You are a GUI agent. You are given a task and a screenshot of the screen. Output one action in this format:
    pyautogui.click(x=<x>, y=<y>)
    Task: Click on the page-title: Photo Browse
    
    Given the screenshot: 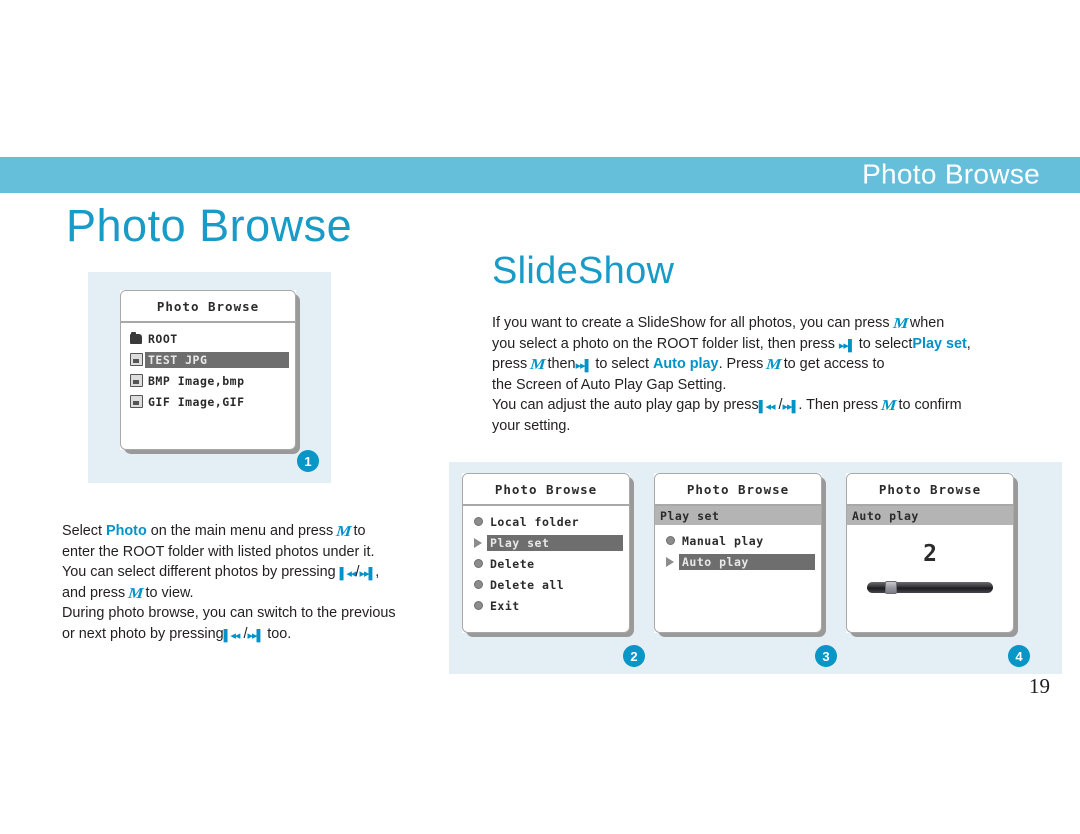 What is the action you would take?
    pyautogui.click(x=209, y=225)
    